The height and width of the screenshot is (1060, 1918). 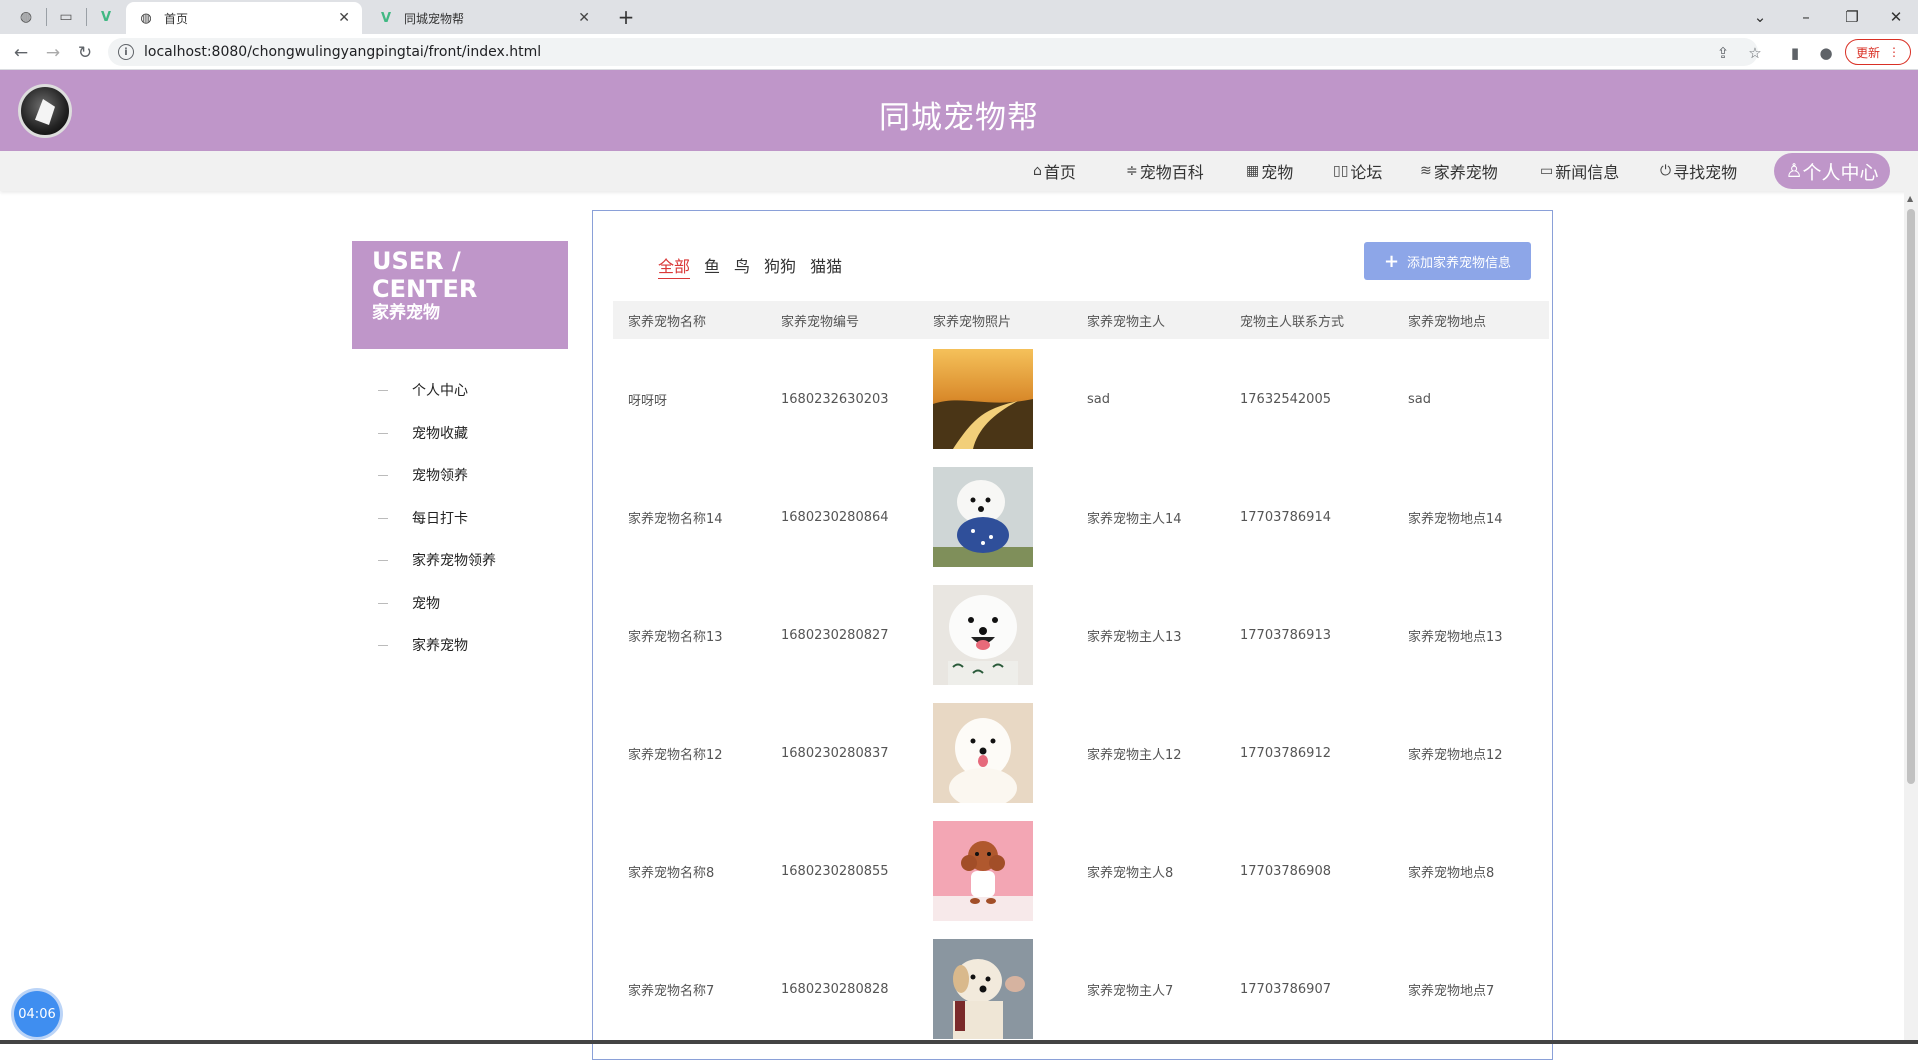 I want to click on sidebar-item-label: 宠物收藏, so click(x=440, y=434).